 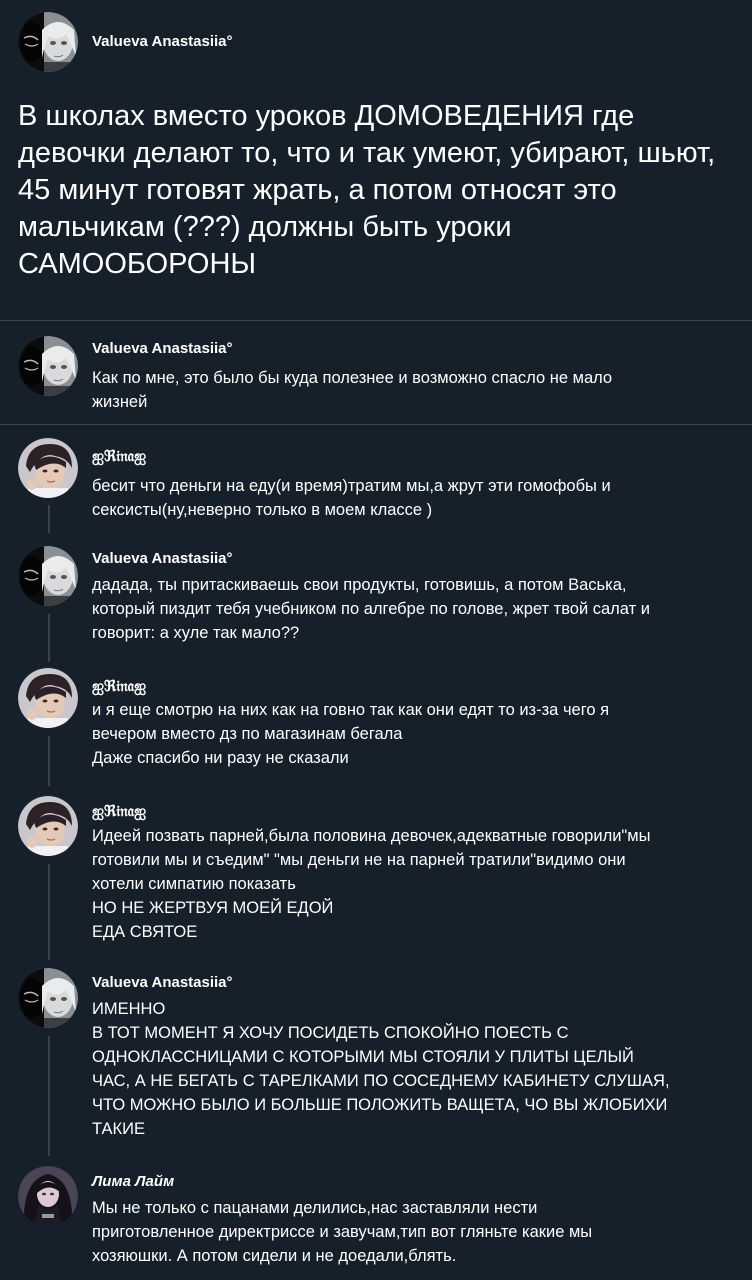 I want to click on author-avatar, so click(x=48, y=42).